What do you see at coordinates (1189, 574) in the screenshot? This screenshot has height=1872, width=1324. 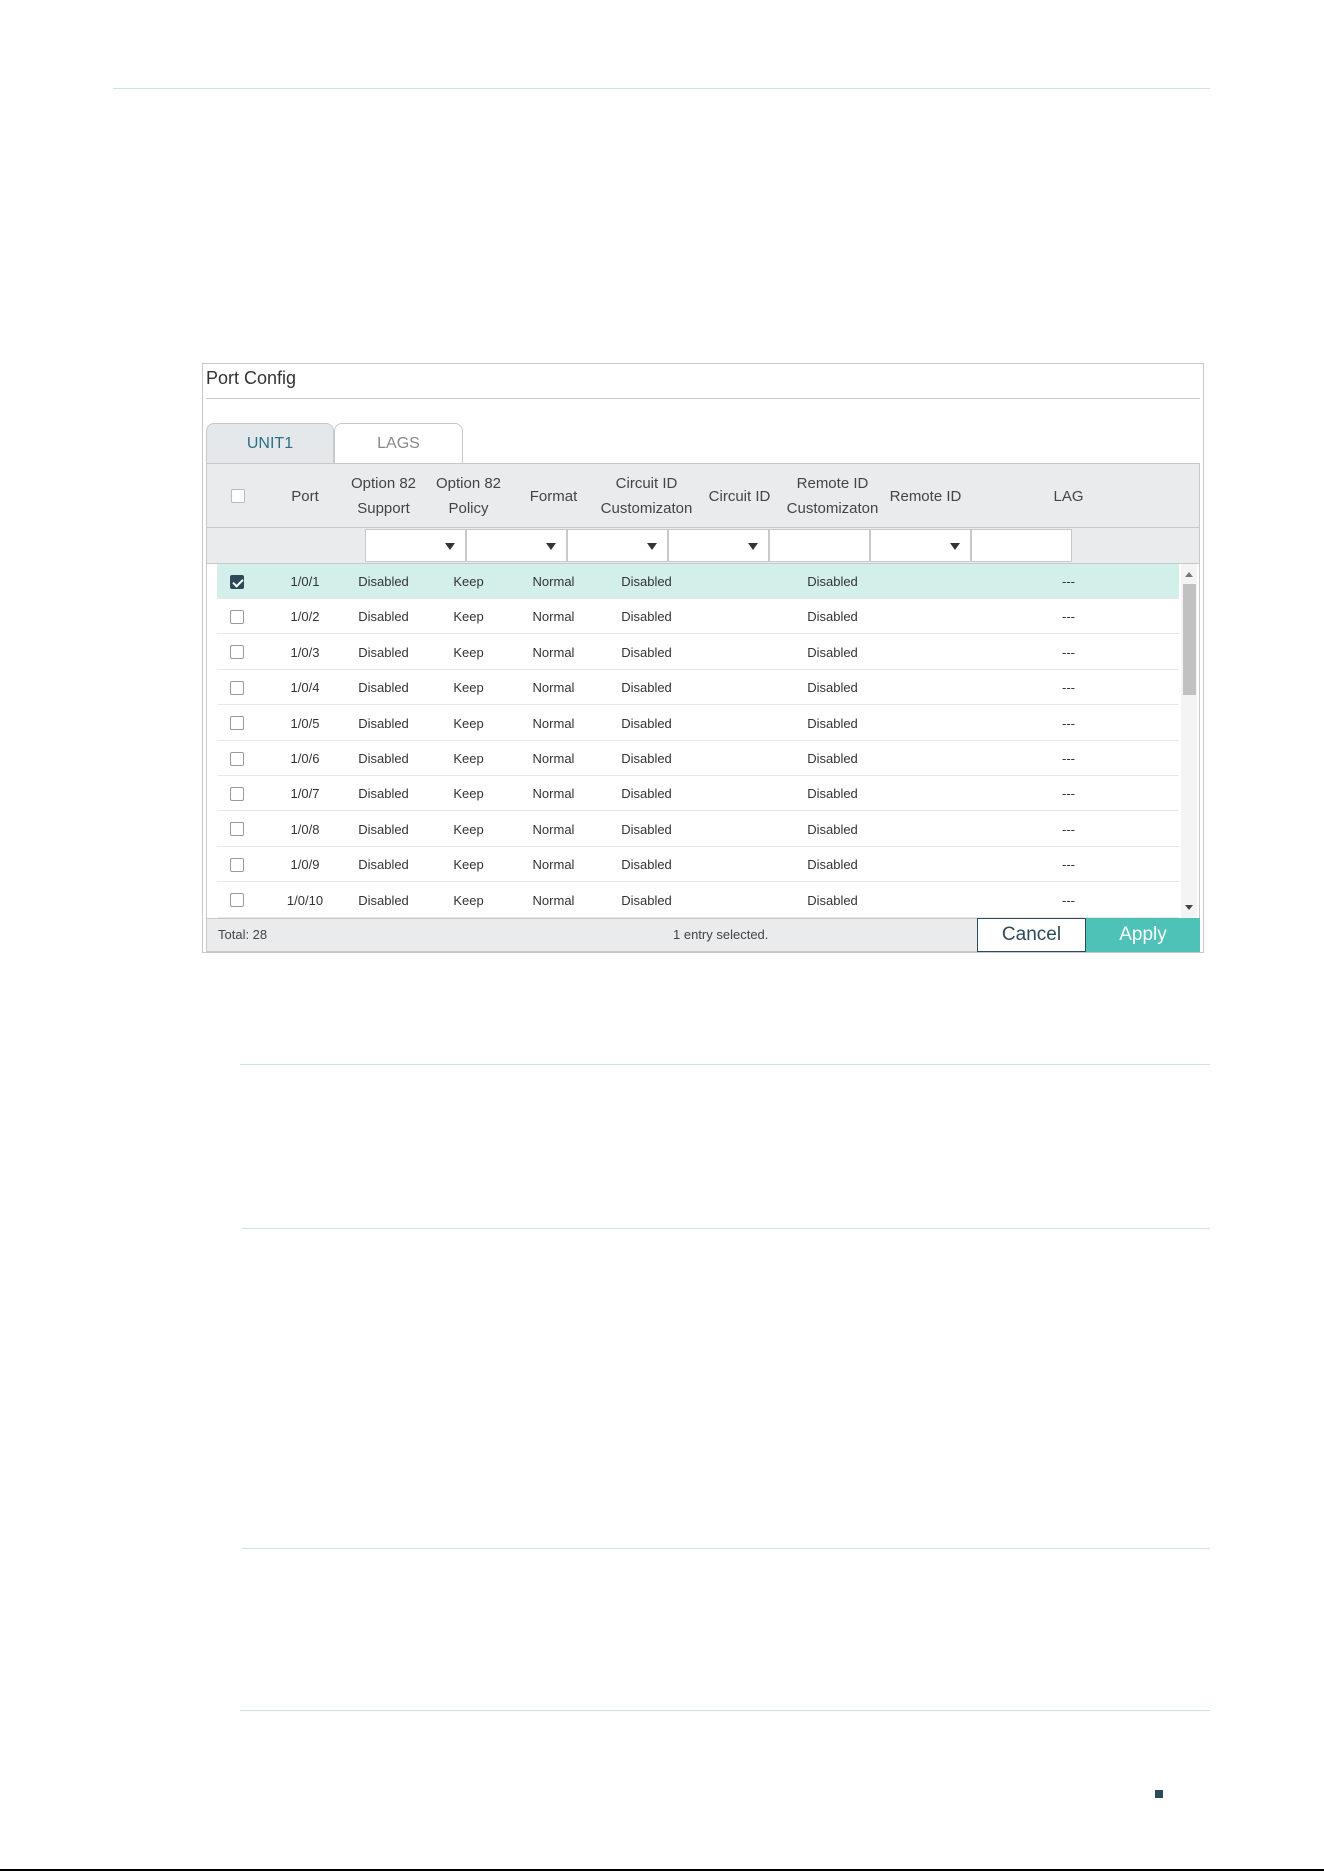 I see `scroll-up-icon` at bounding box center [1189, 574].